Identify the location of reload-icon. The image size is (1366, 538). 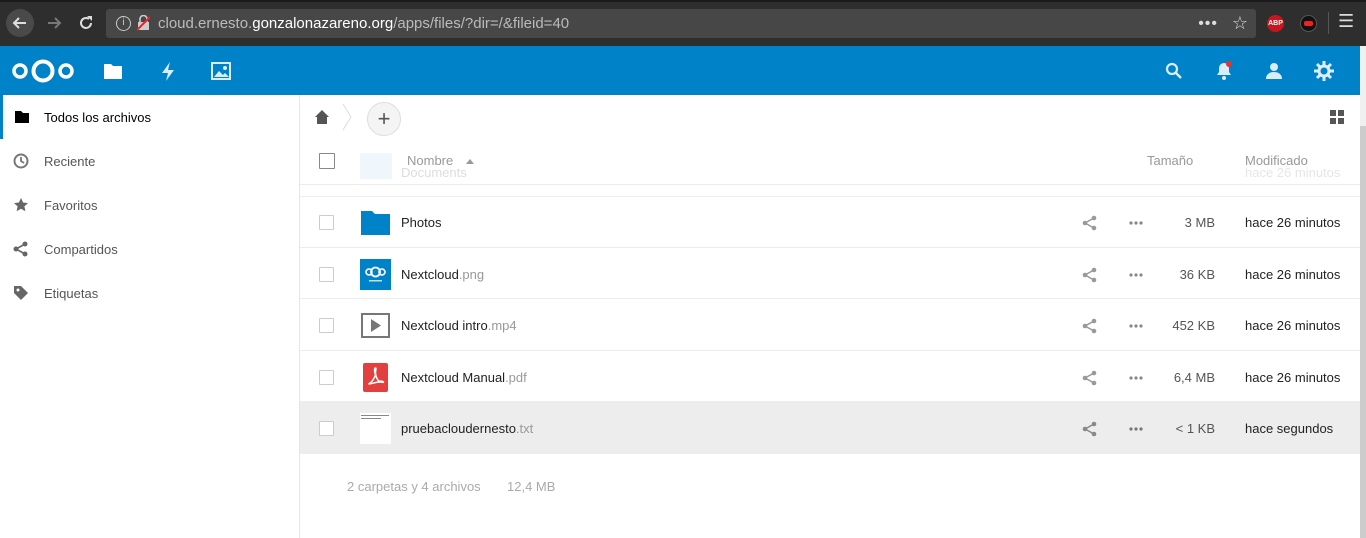
(86, 22).